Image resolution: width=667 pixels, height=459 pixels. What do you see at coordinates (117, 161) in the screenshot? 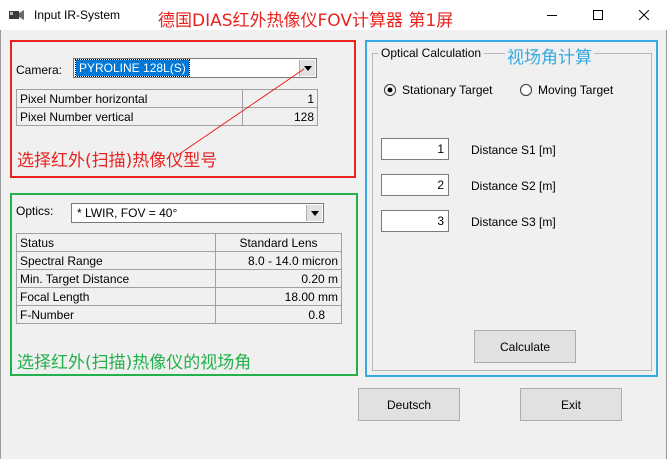
I see `camera-annotation: 选择红外(扫描)热像仪型号` at bounding box center [117, 161].